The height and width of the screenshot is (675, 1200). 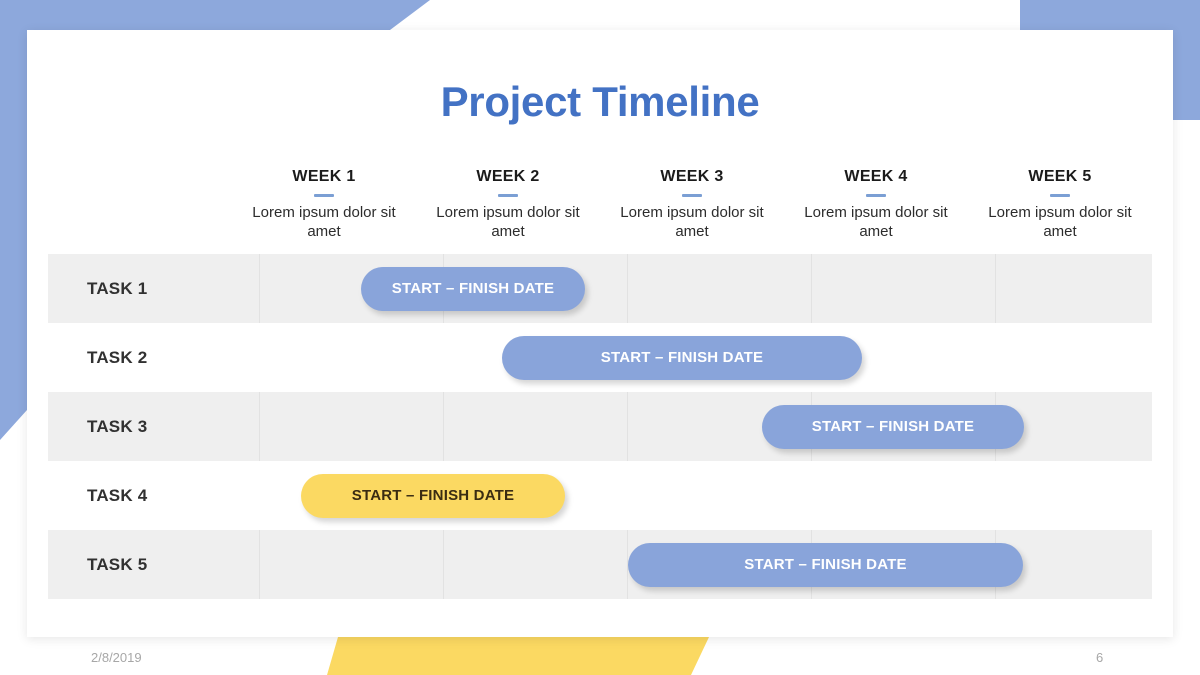 I want to click on task-label: TASK 4, so click(x=117, y=495).